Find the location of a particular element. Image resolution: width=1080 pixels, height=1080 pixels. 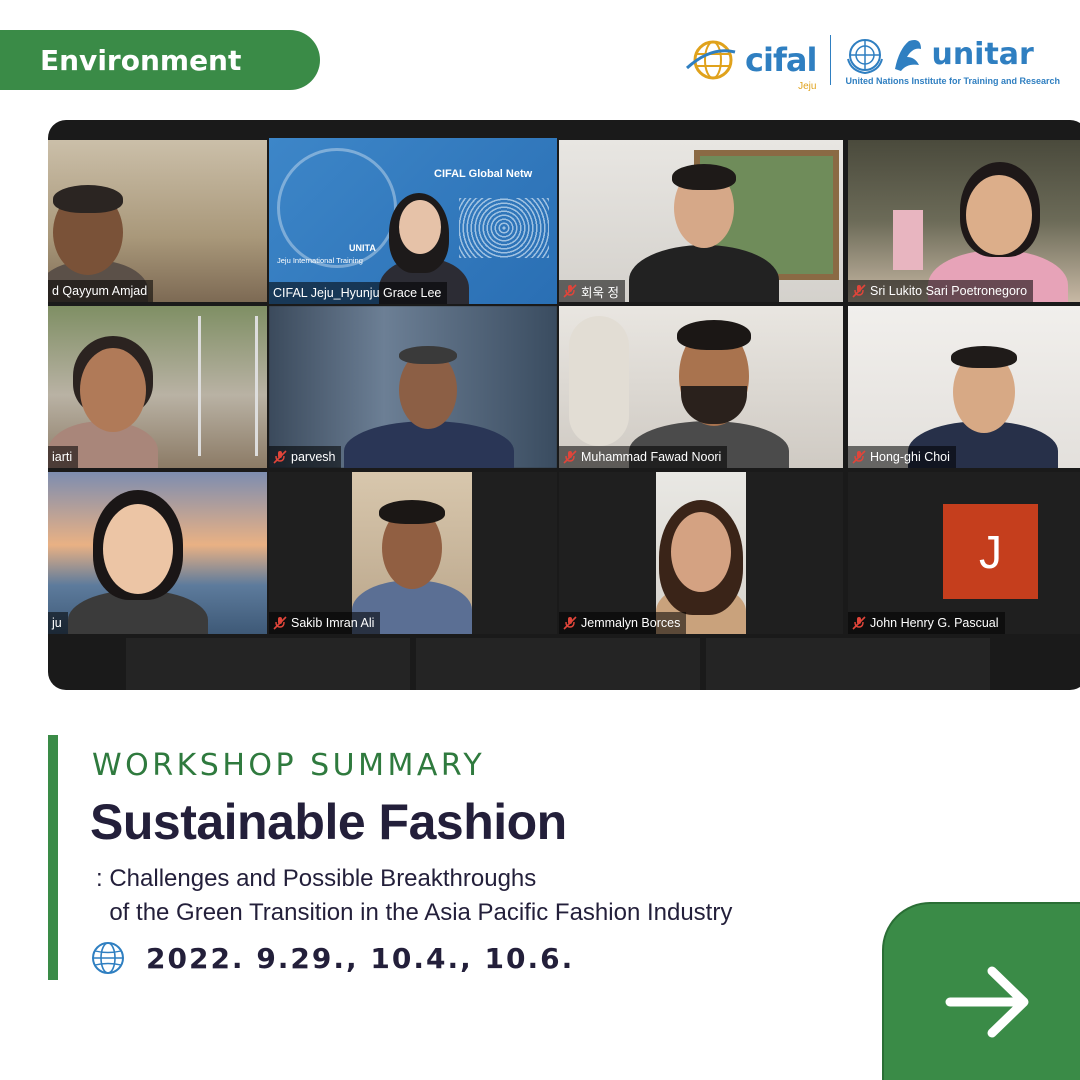

date-row: 2022. 9.29., 10.4., 10.6. is located at coordinates (332, 958).